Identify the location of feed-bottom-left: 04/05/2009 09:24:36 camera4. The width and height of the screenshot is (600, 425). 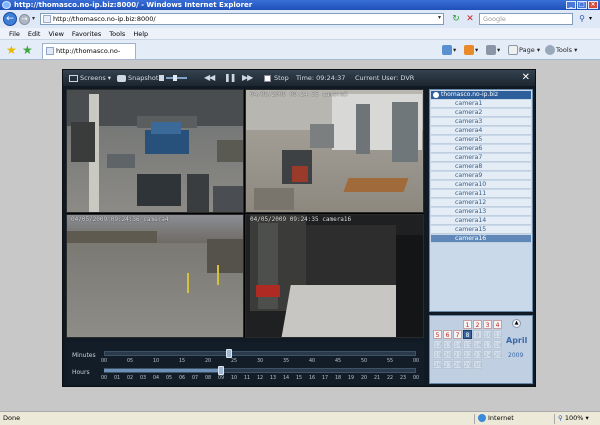
(155, 276).